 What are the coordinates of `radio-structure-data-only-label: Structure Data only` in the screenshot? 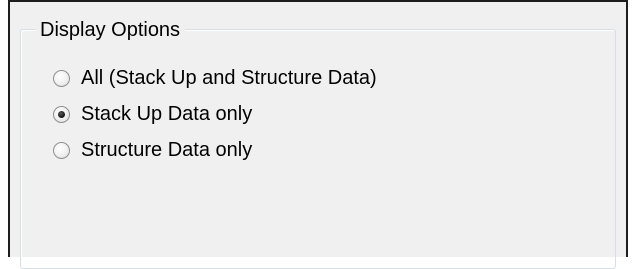 It's located at (166, 150).